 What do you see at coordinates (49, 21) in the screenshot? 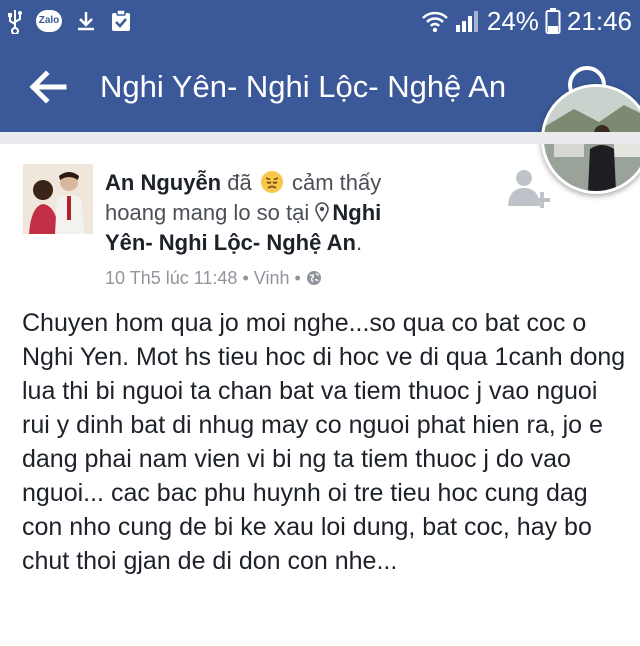
I see `zalo-icon: Zalo` at bounding box center [49, 21].